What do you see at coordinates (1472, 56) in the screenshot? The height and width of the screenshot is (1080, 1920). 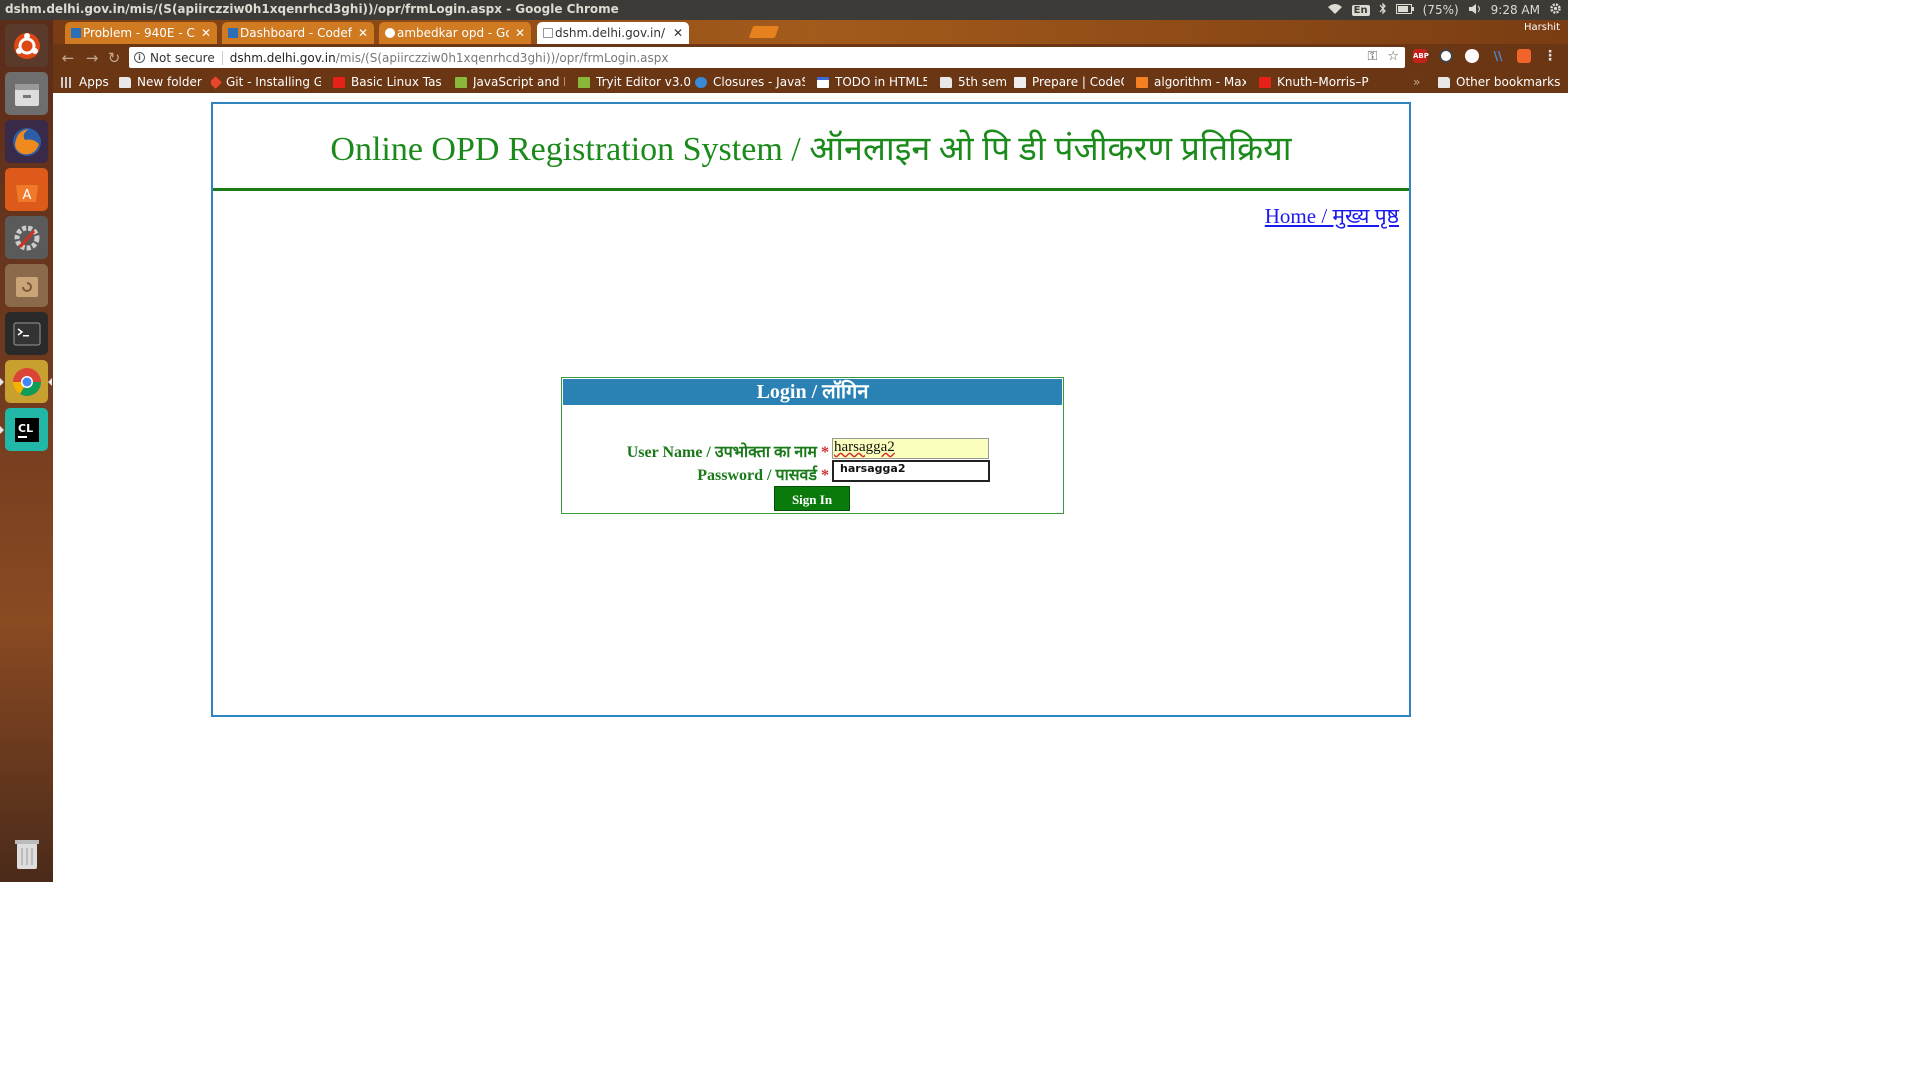 I see `clock-extension-icon` at bounding box center [1472, 56].